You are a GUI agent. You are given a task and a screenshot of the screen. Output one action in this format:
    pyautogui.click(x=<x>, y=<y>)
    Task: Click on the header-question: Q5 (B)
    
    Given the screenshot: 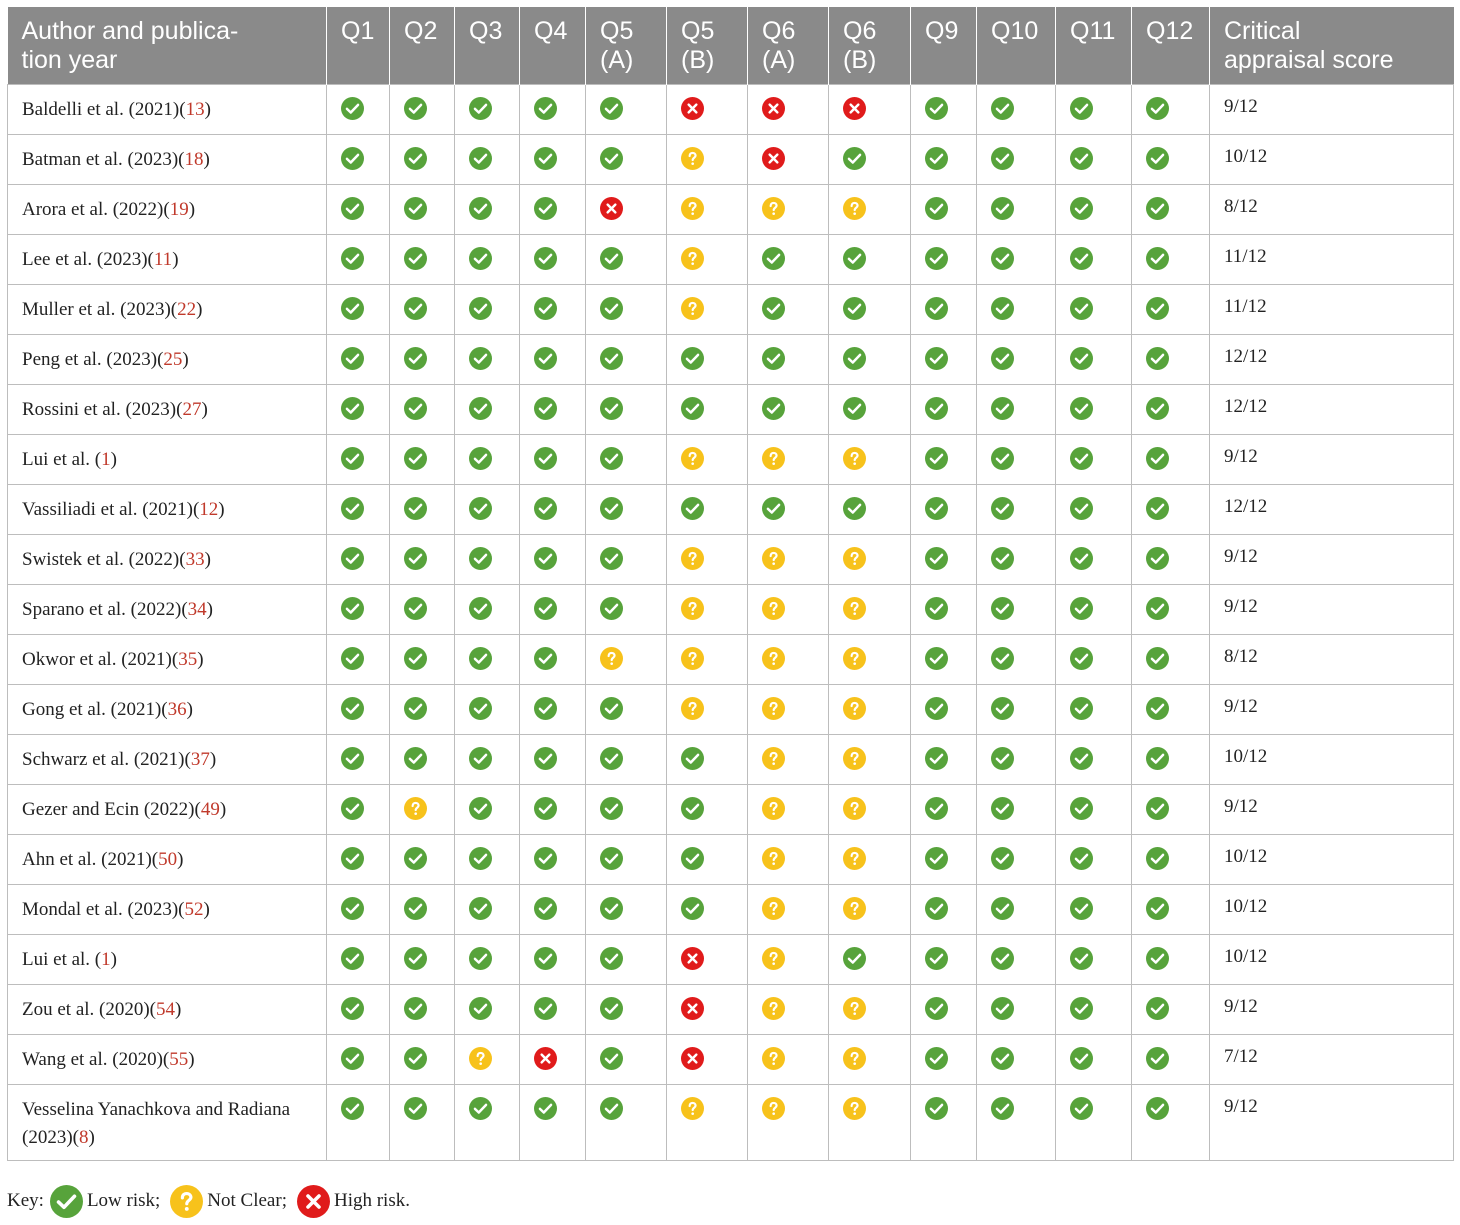 What is the action you would take?
    pyautogui.click(x=707, y=46)
    